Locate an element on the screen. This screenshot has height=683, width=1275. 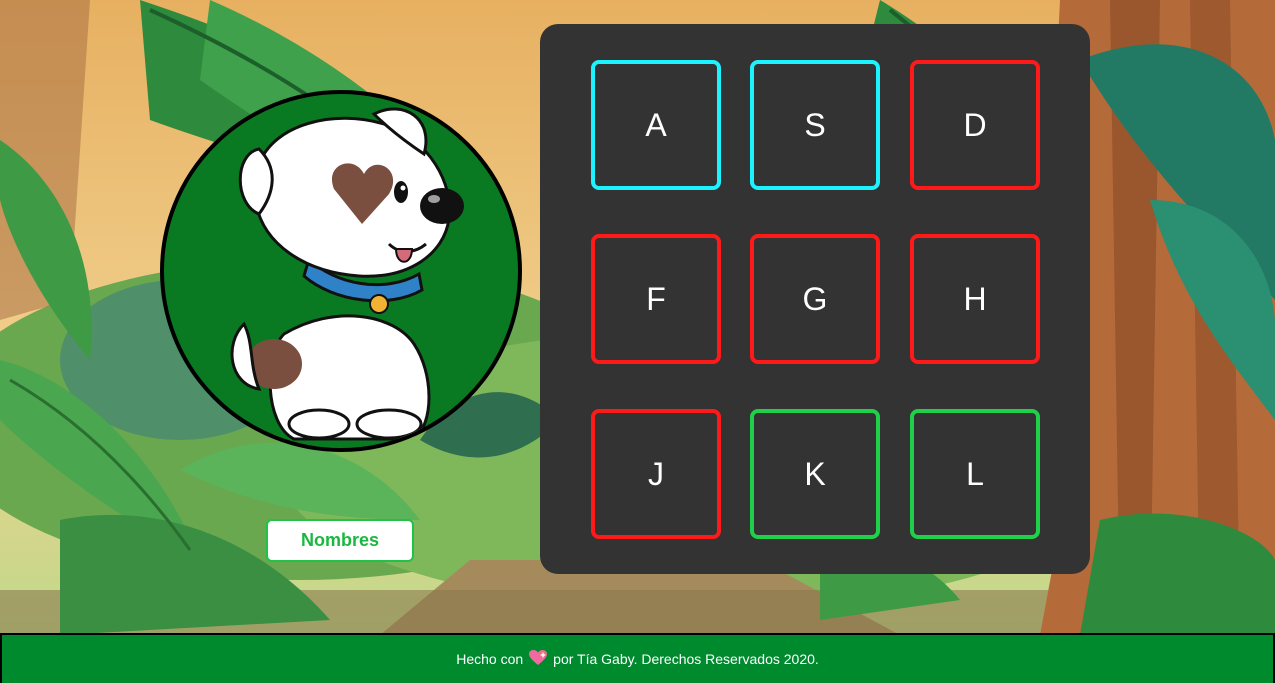
key-label: G is located at coordinates (815, 298).